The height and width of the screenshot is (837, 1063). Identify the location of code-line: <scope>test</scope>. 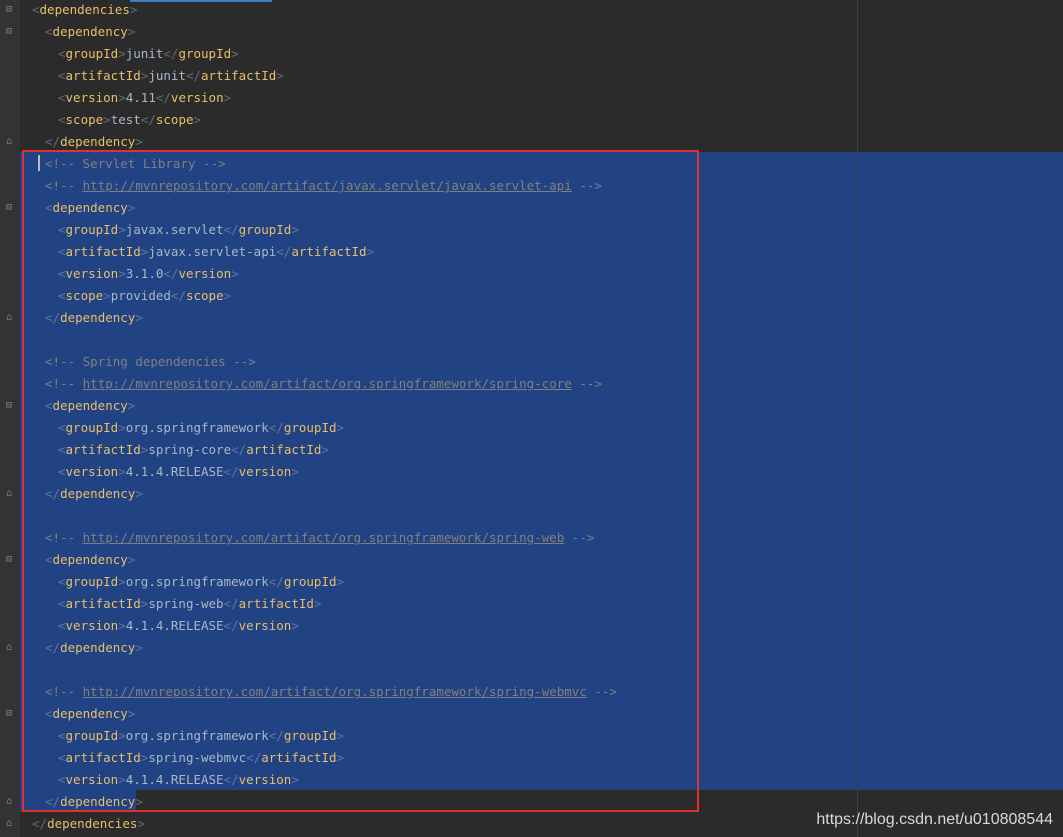
(129, 120).